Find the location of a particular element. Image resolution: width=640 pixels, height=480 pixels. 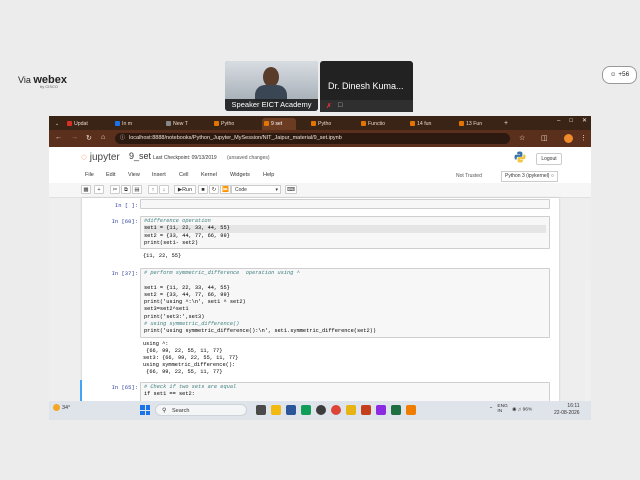

participant-tile: Dr. Dinesh Kuma... ✗ □ is located at coordinates (366, 86).